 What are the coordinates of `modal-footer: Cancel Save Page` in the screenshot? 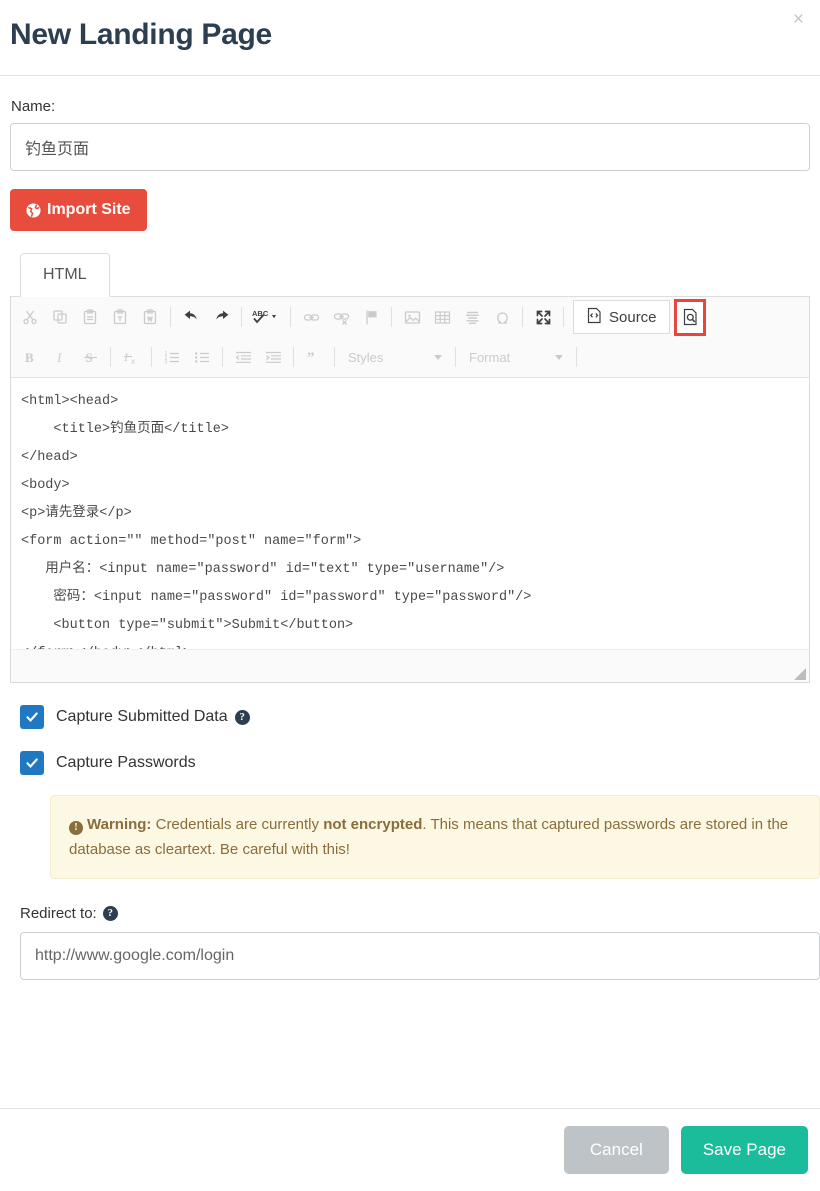 It's located at (410, 1149).